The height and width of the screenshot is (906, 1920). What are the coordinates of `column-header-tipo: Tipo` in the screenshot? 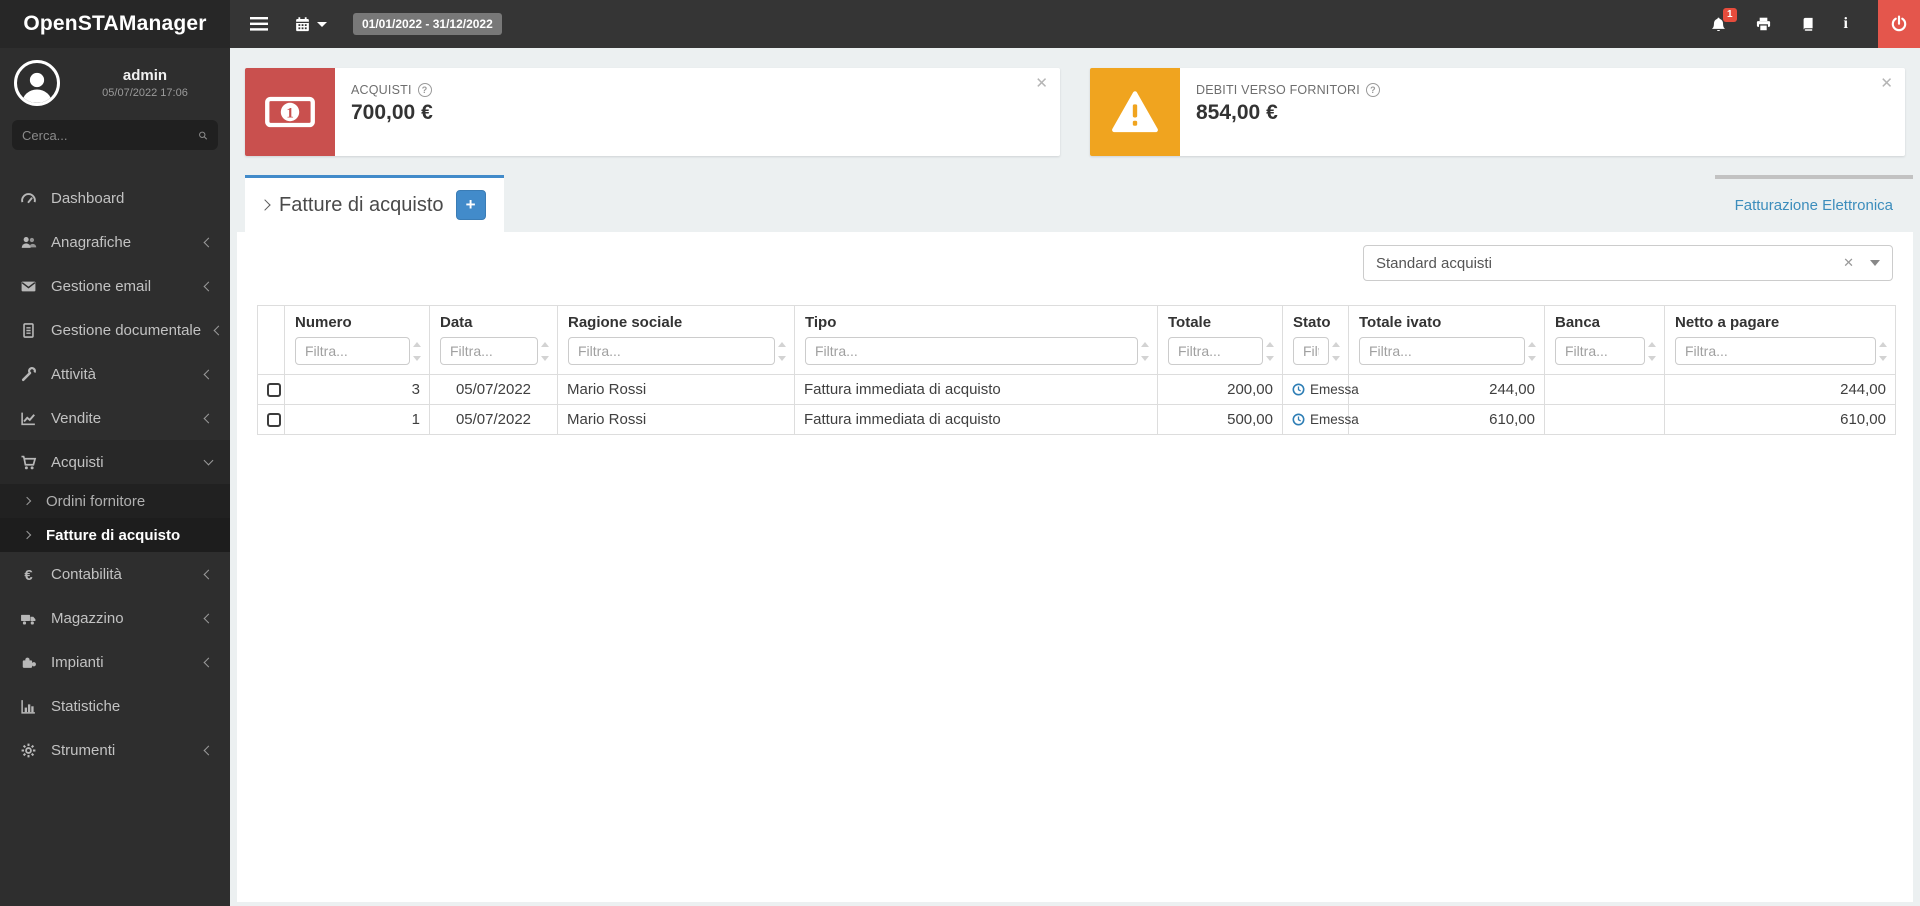 It's located at (976, 340).